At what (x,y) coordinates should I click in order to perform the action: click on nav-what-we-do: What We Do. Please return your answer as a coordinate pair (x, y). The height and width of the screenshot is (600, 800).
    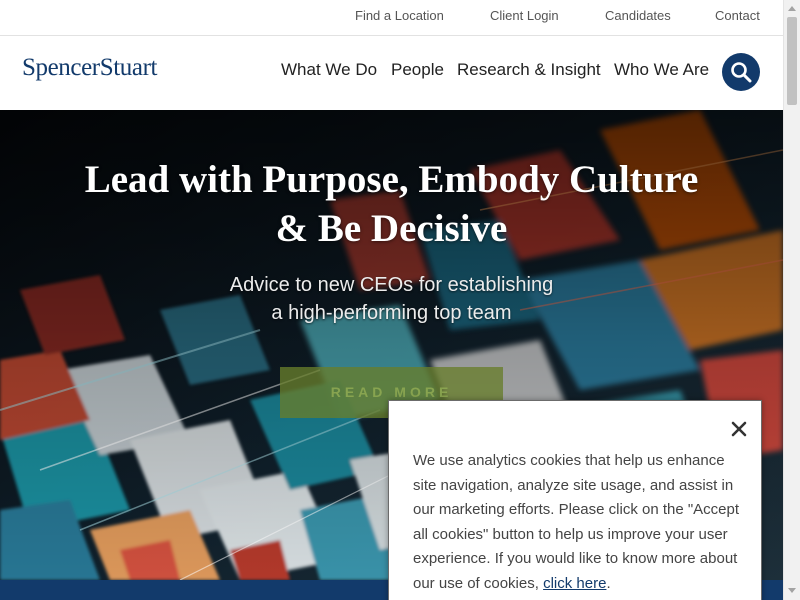
    Looking at the image, I should click on (329, 70).